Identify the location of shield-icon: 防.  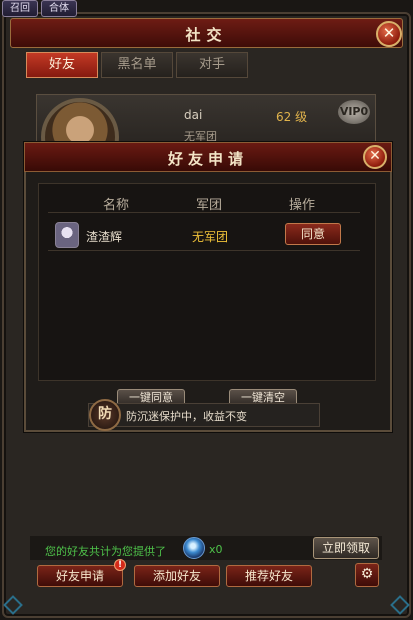
(105, 415).